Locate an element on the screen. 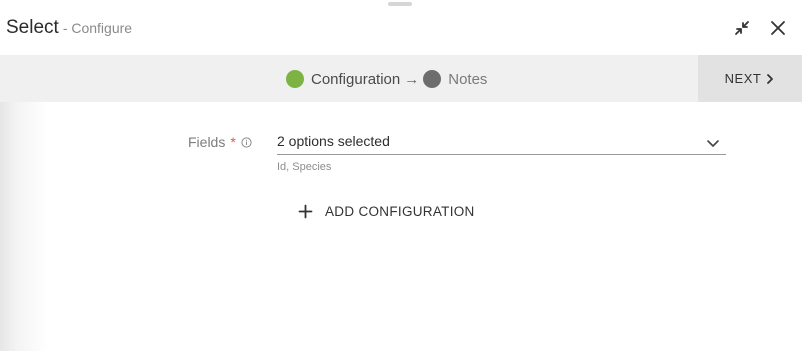  next-button: NEXT is located at coordinates (750, 78).